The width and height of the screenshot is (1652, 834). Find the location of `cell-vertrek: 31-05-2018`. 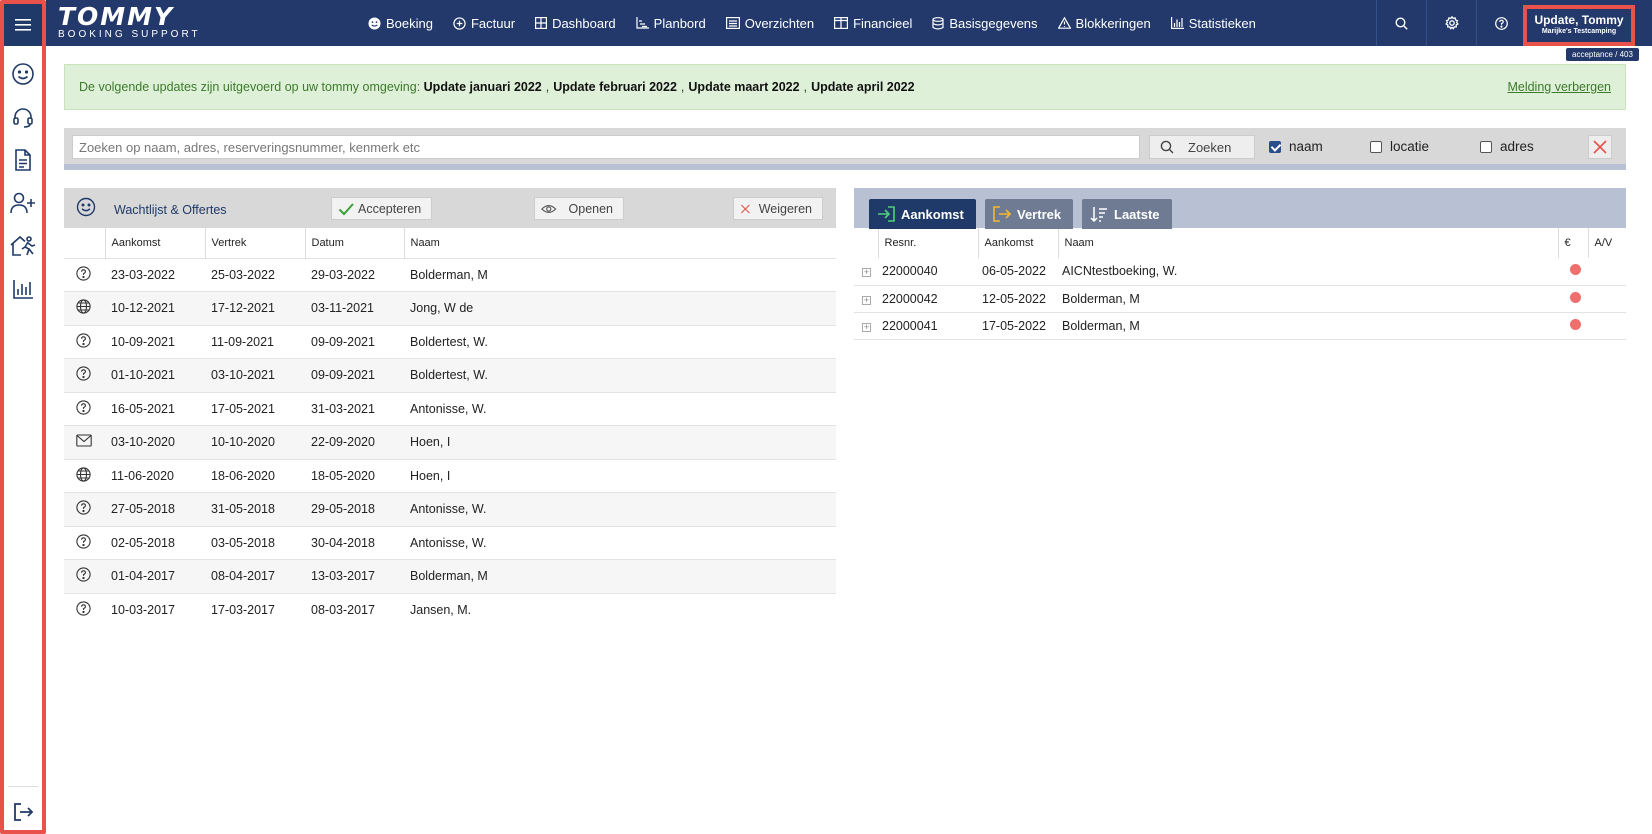

cell-vertrek: 31-05-2018 is located at coordinates (255, 509).